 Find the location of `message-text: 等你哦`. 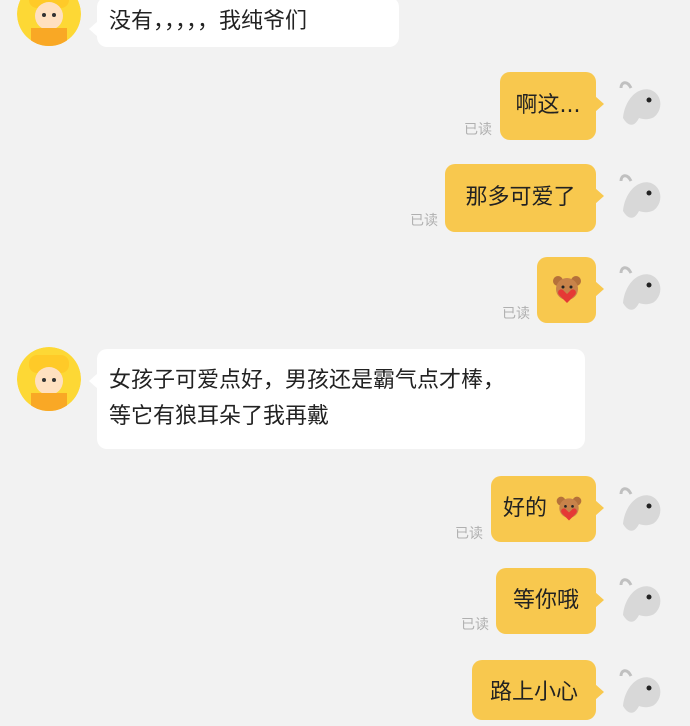

message-text: 等你哦 is located at coordinates (545, 600).